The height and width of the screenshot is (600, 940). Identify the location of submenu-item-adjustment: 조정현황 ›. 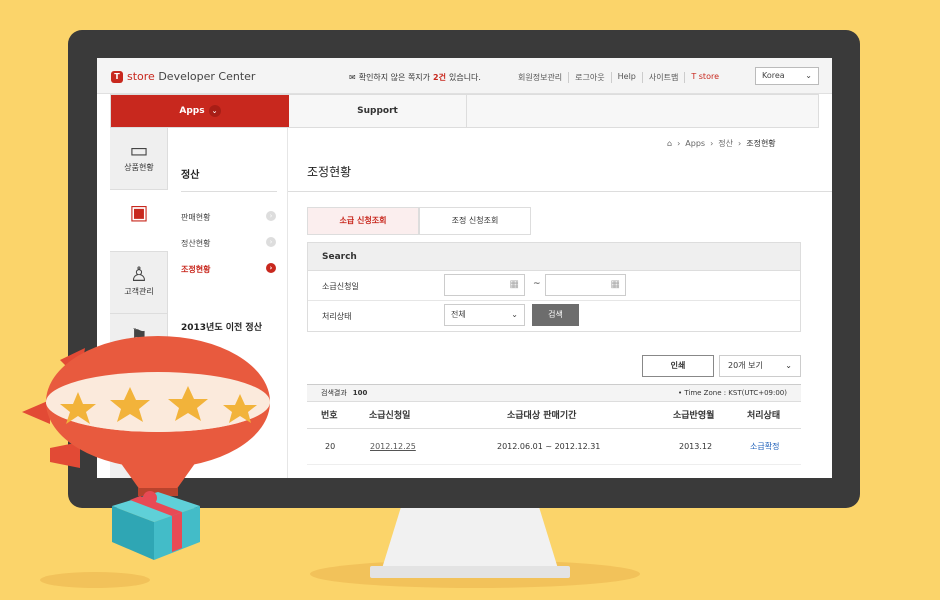
(228, 269).